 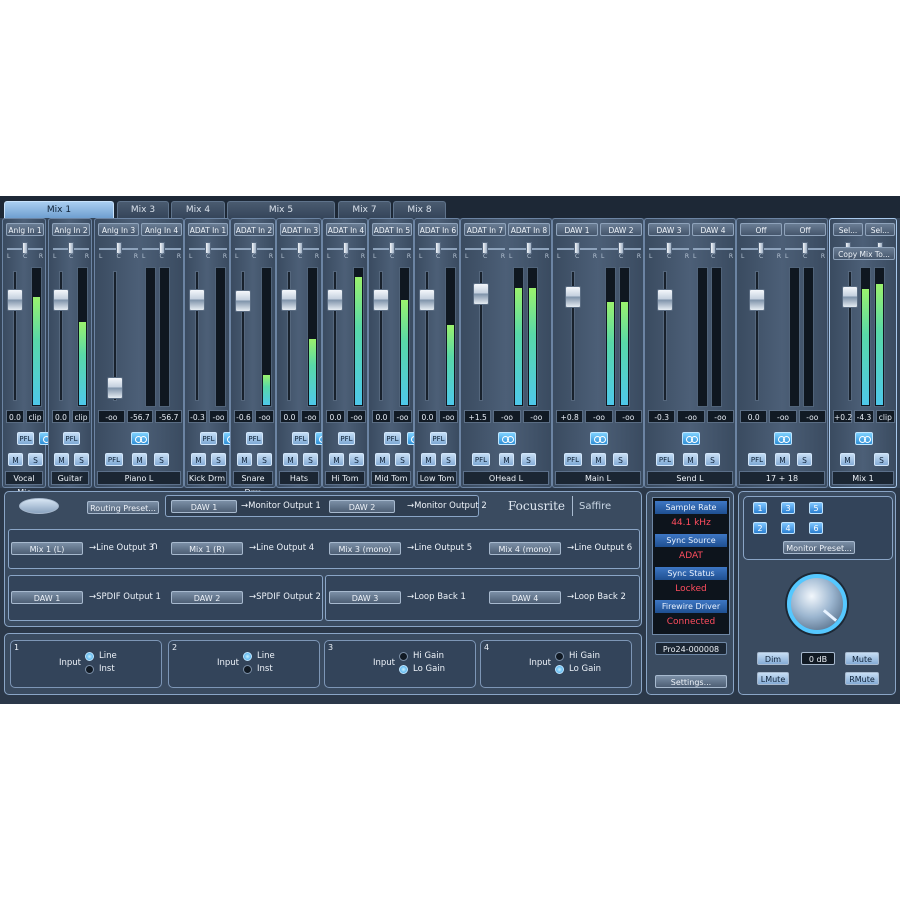 What do you see at coordinates (525, 548) in the screenshot?
I see `routing-source-select: Mix 4 (mono)` at bounding box center [525, 548].